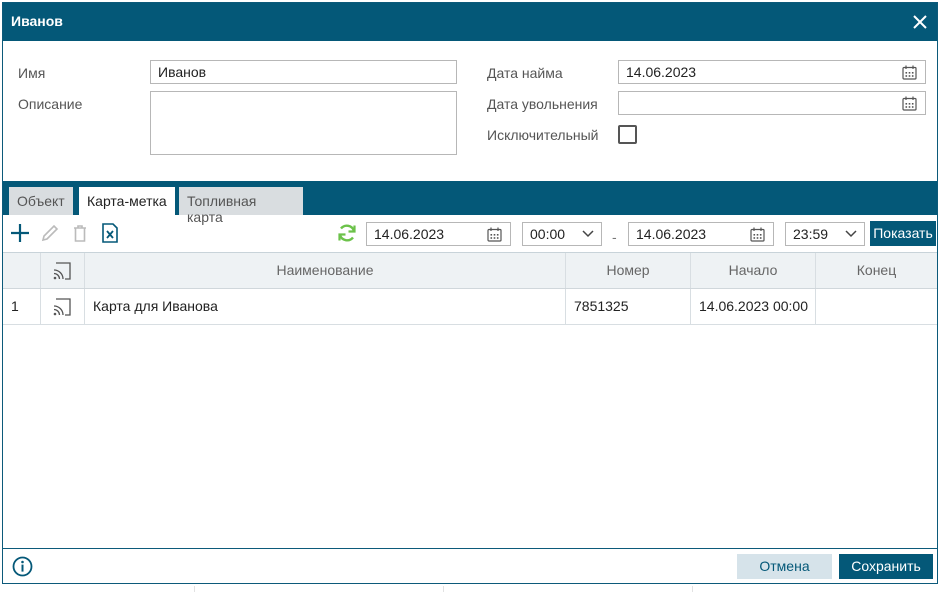  What do you see at coordinates (347, 233) in the screenshot?
I see `refresh-icon` at bounding box center [347, 233].